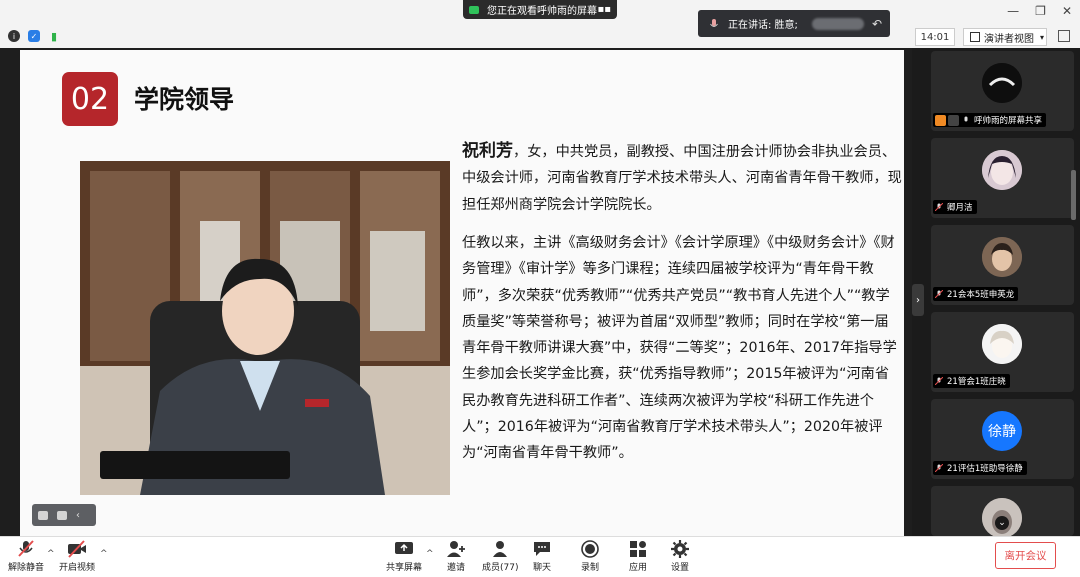 This screenshot has height=577, width=1080. I want to click on close-icon: ✕, so click(1067, 11).